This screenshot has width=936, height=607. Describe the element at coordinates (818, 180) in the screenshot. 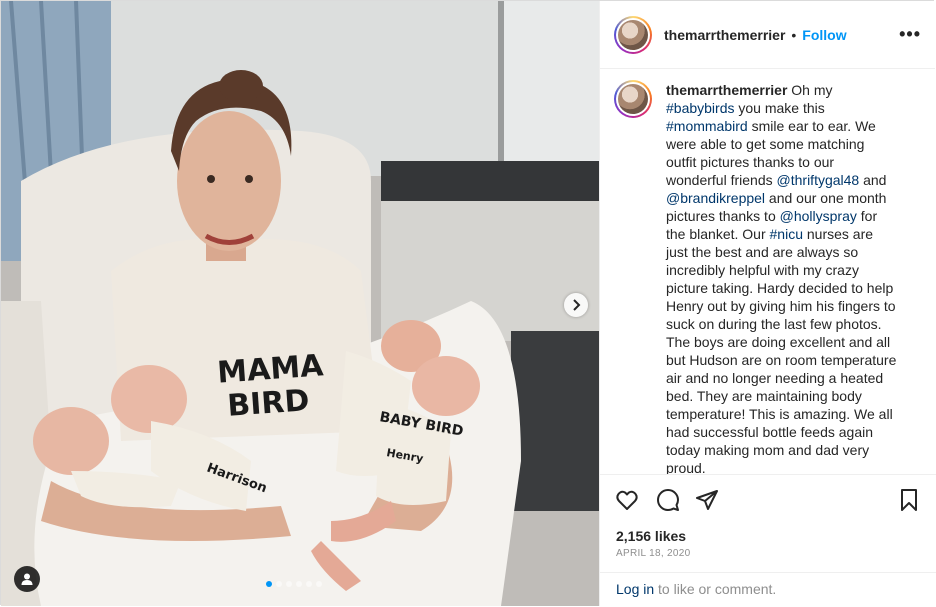

I see `caption-link: @thriftygal48` at that location.